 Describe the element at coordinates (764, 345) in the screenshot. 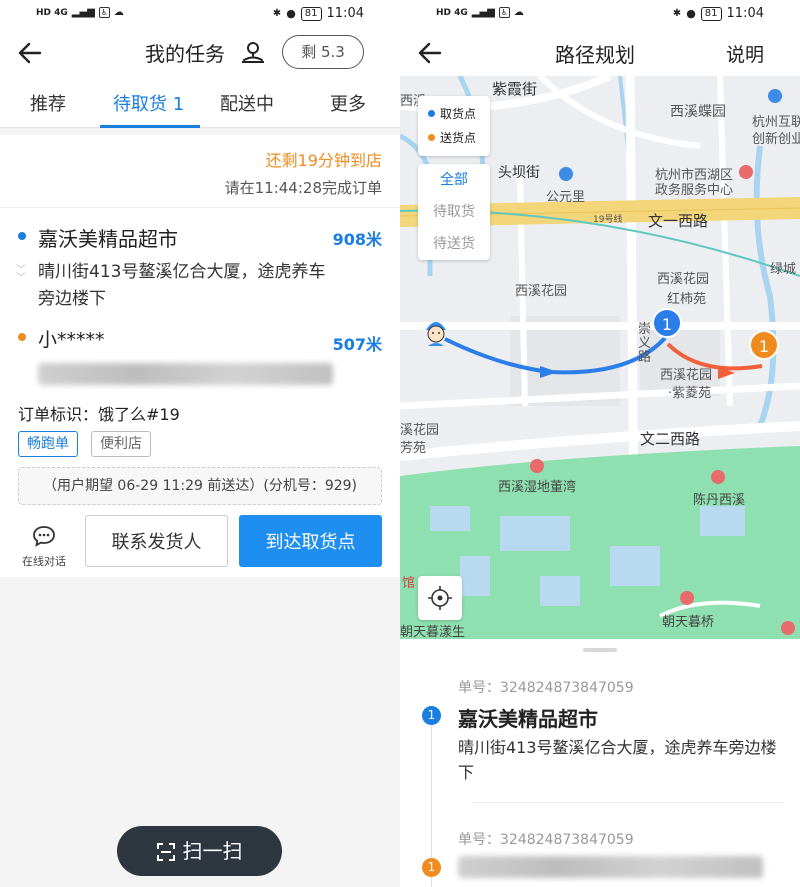

I see `delivery-pin: 1` at that location.